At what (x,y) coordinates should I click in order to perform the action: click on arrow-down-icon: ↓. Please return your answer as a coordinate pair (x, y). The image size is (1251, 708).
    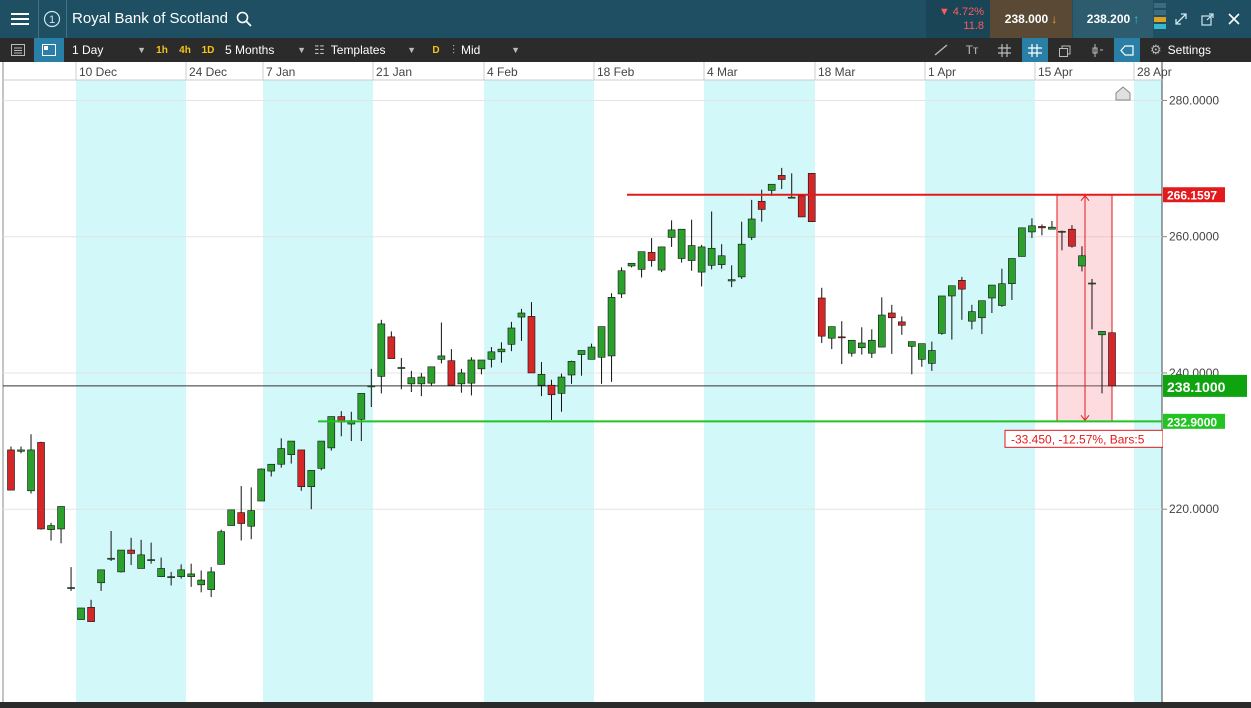
    Looking at the image, I should click on (1054, 19).